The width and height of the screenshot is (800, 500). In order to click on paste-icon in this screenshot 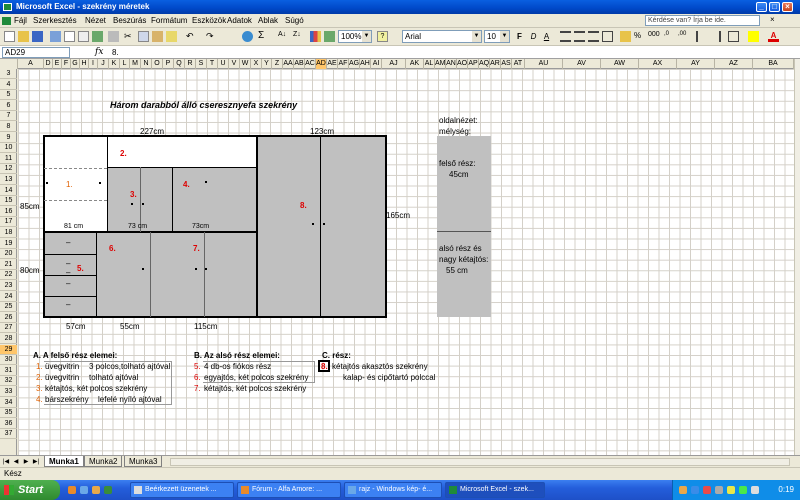, I will do `click(157, 36)`.